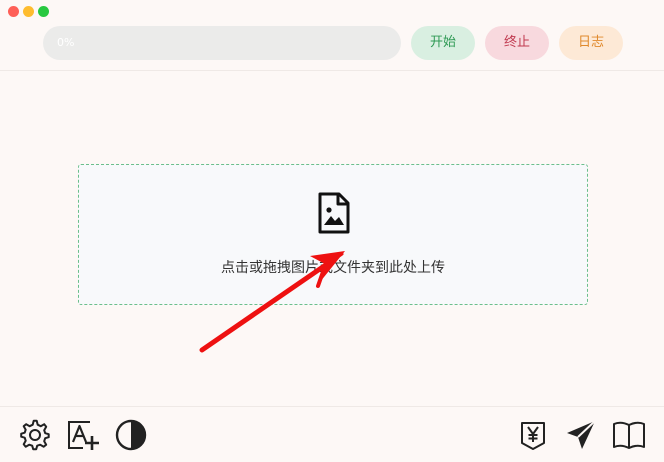 This screenshot has height=462, width=664. I want to click on dropzone-hint: 点击或拖拽图片或文件夹到此处上传, so click(333, 268).